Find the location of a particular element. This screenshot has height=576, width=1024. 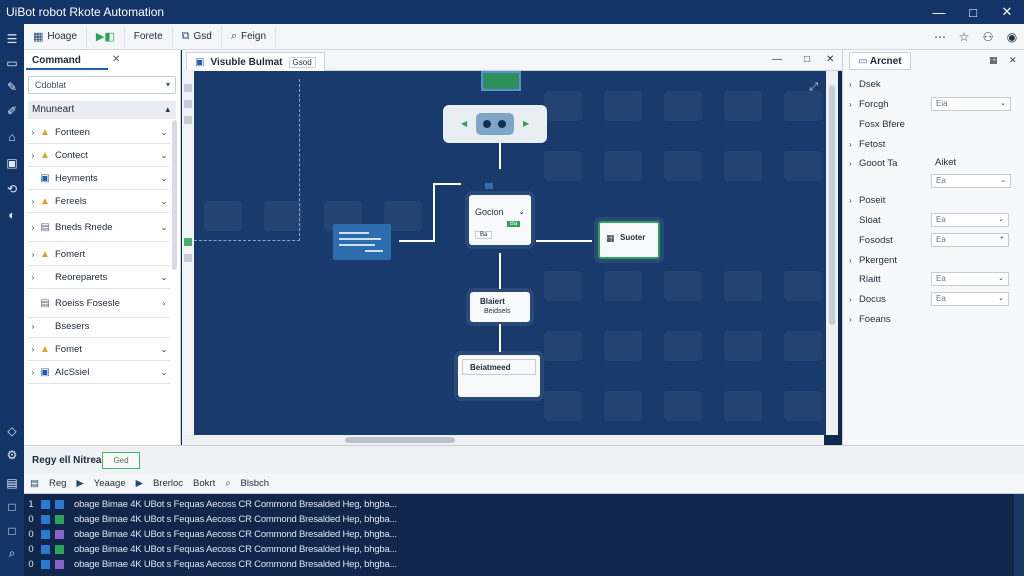

forete-button: Forete is located at coordinates (149, 36).